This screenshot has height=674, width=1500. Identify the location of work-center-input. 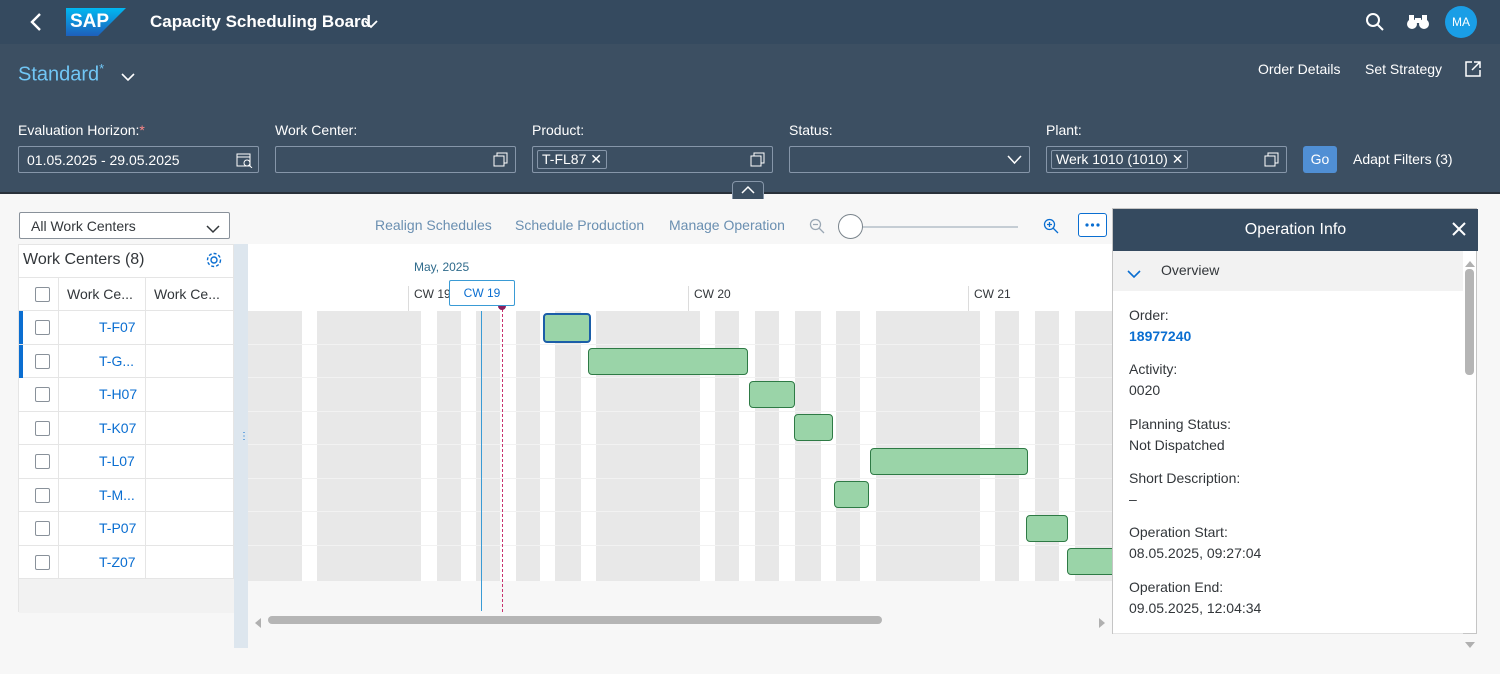
(395, 159).